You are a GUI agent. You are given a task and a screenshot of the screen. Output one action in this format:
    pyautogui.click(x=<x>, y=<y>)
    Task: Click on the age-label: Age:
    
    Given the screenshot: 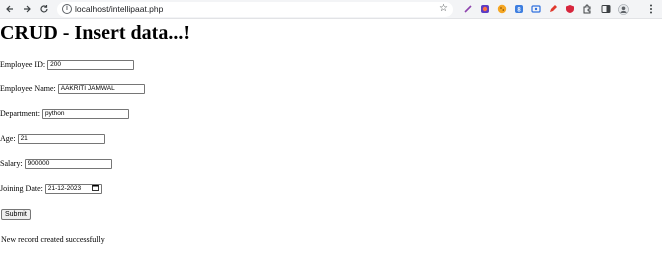 What is the action you would take?
    pyautogui.click(x=8, y=138)
    